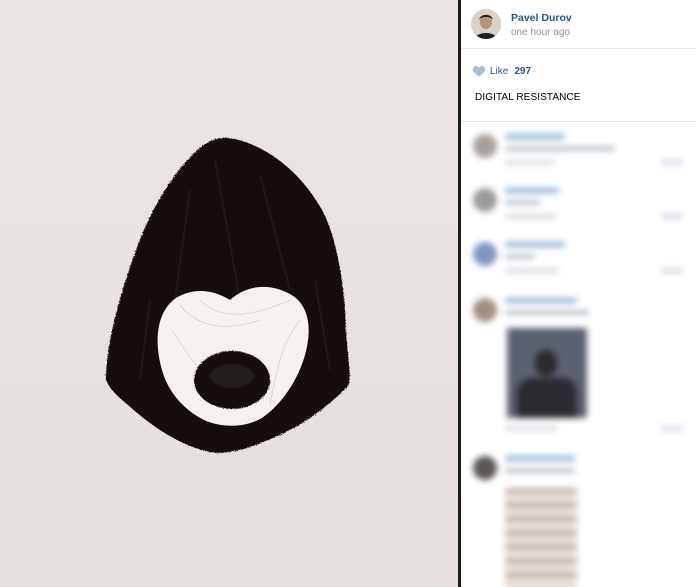 The image size is (696, 587). What do you see at coordinates (578, 24) in the screenshot?
I see `post-author-header: Pavel Durov one hour ago` at bounding box center [578, 24].